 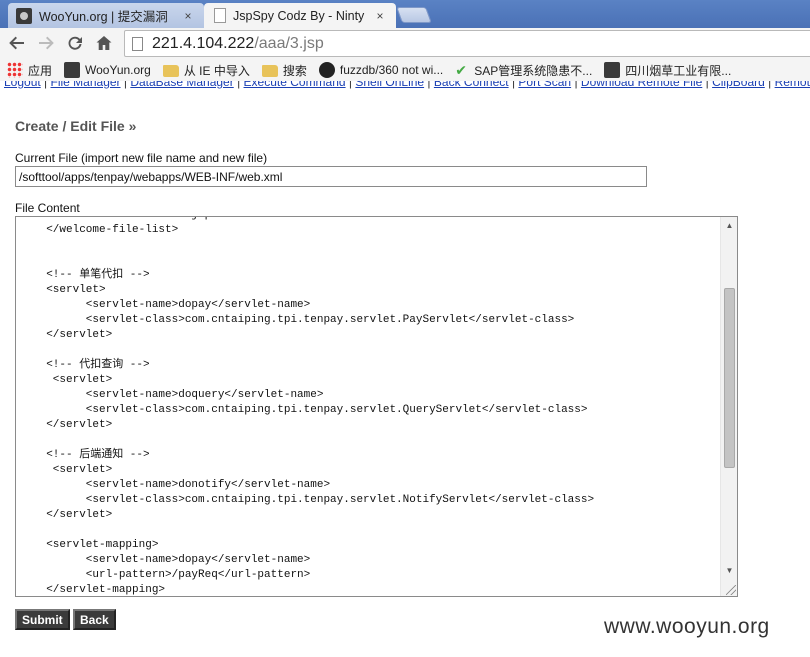 What do you see at coordinates (203, 43) in the screenshot?
I see `url-host: 221.4.104.222` at bounding box center [203, 43].